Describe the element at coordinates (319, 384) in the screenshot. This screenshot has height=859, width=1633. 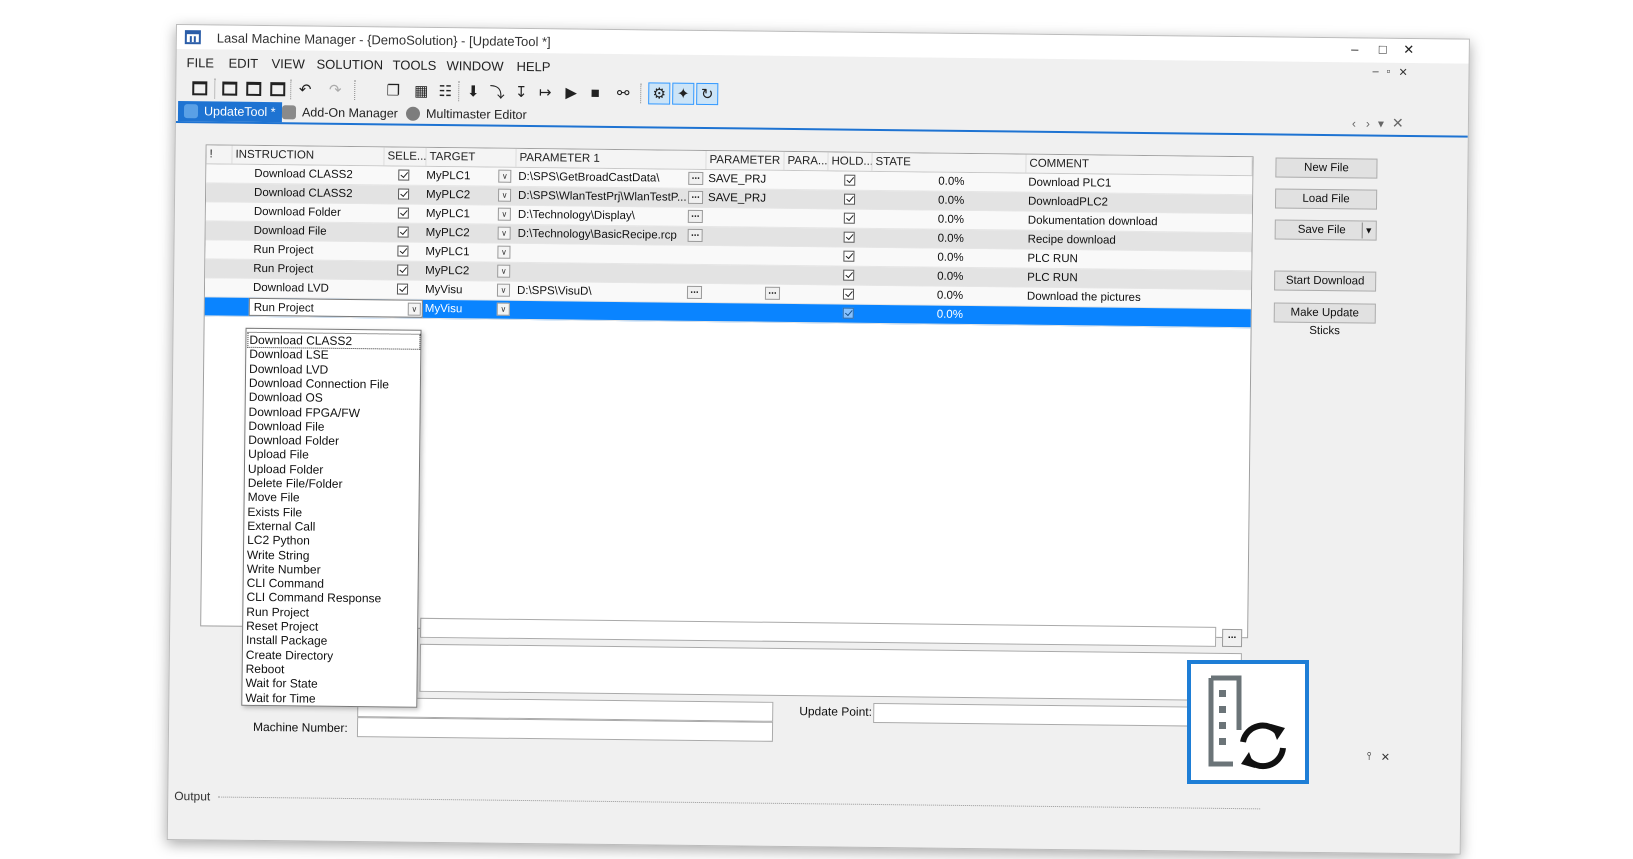
I see `dropdown-option: Download Connection File` at that location.